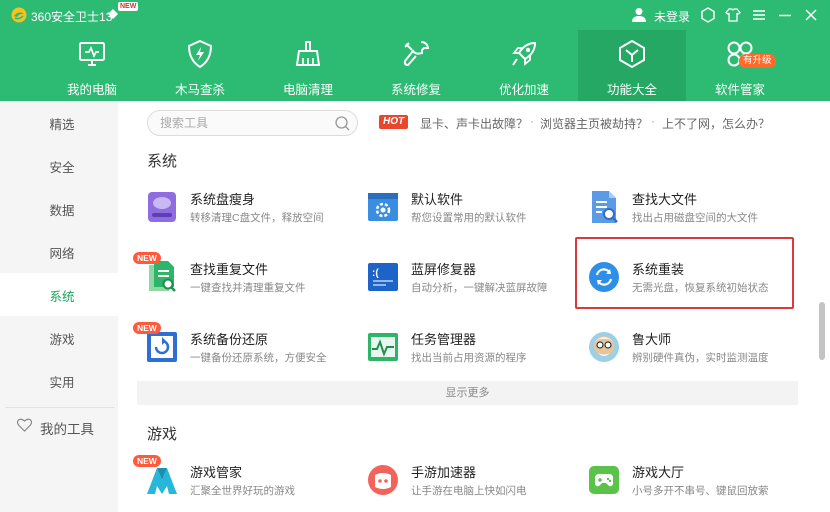  Describe the element at coordinates (687, 482) in the screenshot. I see `tool-card-game-hall: 游戏大厅 小号多开不串号、键鼠回放萦` at that location.